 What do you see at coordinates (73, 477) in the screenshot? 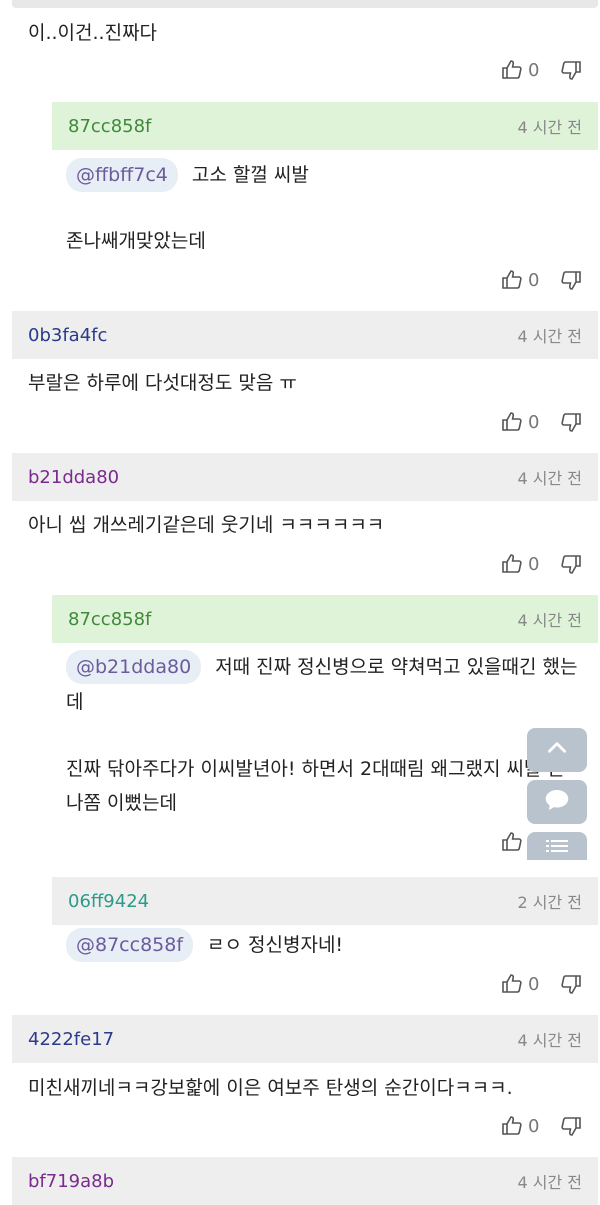
I see `username: b21dda80` at bounding box center [73, 477].